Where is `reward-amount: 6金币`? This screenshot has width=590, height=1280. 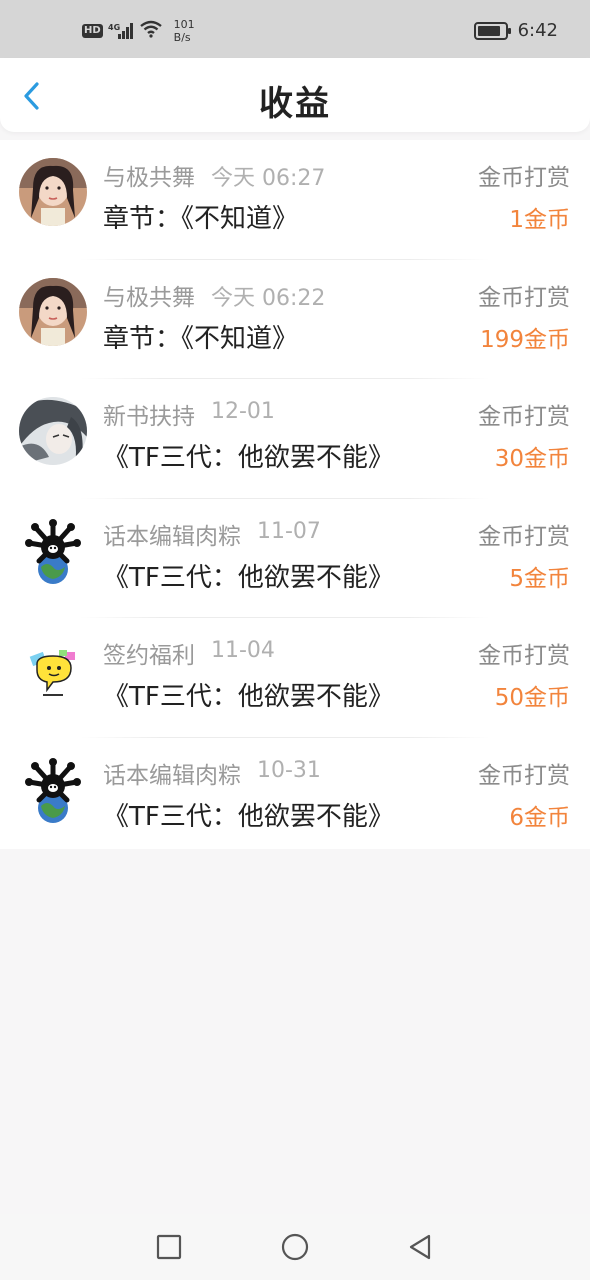
reward-amount: 6金币 is located at coordinates (539, 817).